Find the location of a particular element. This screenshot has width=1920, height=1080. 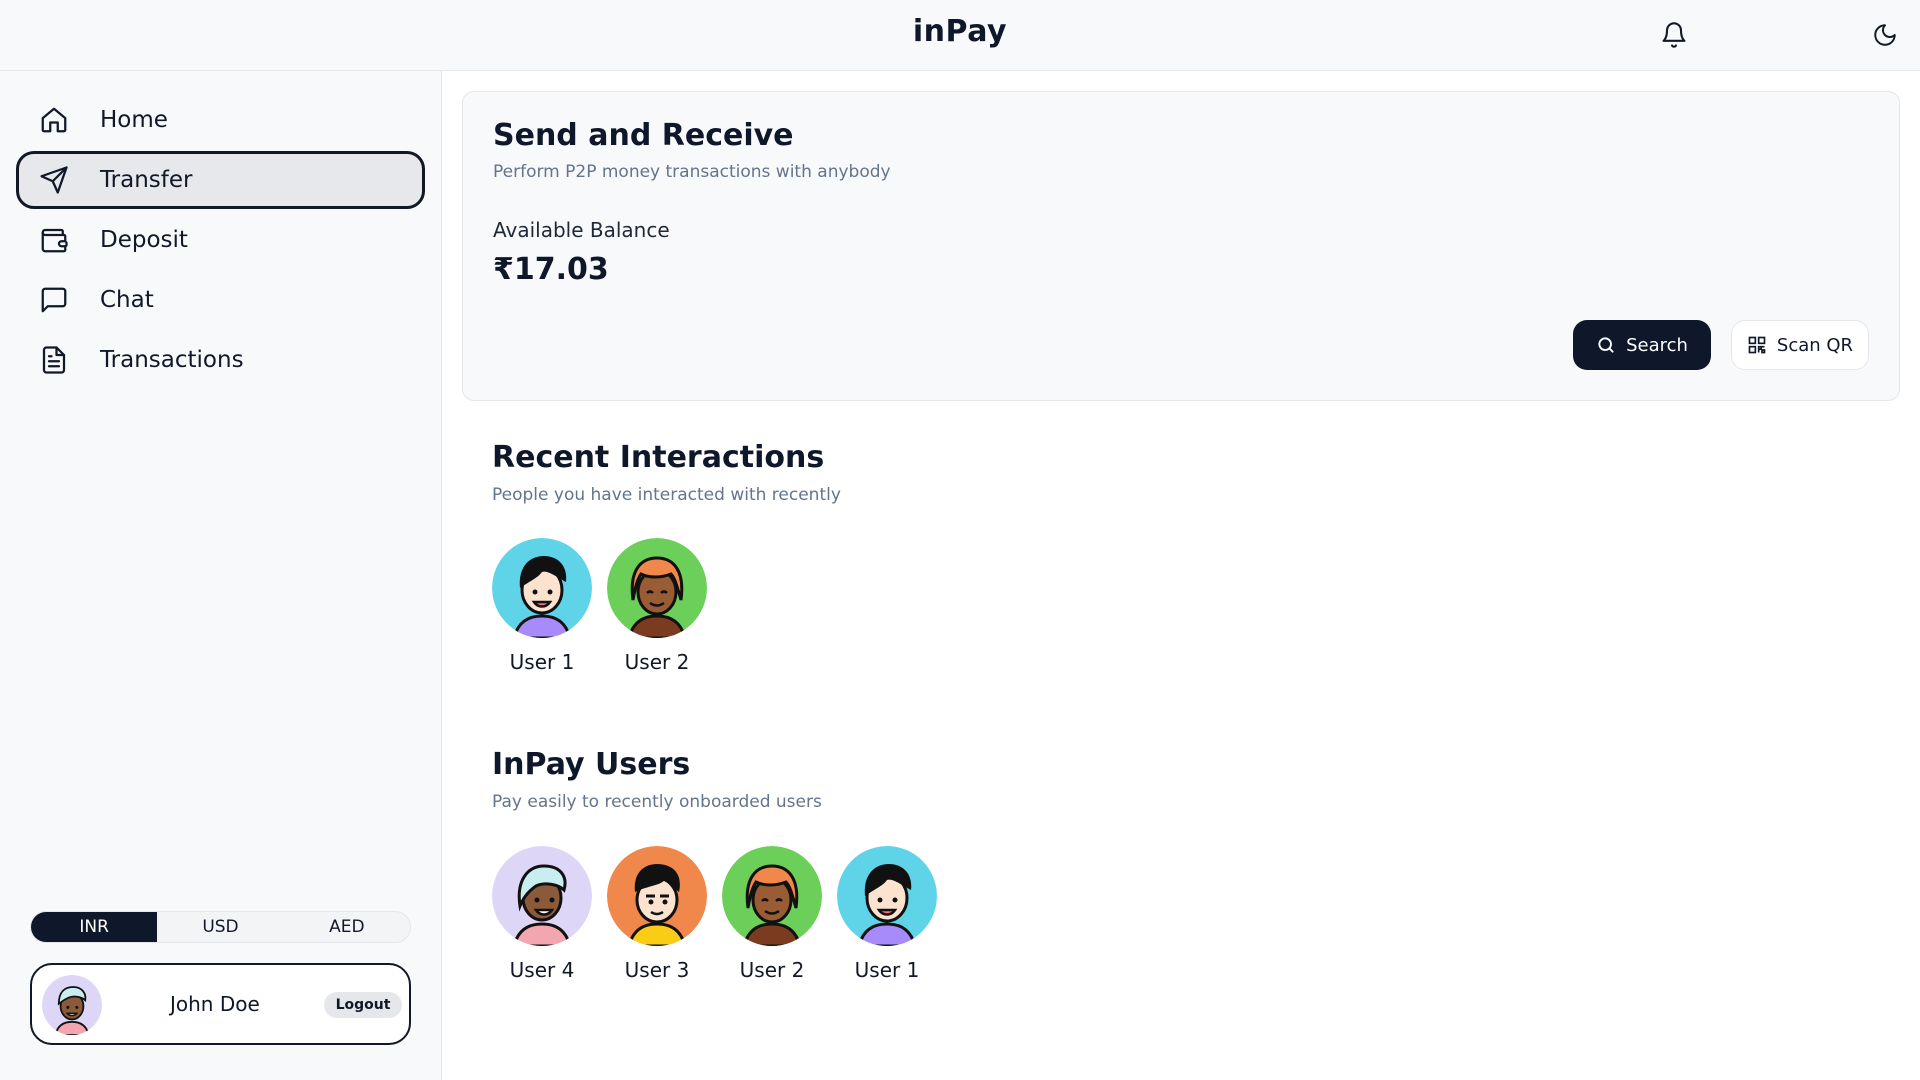

home-icon is located at coordinates (54, 120).